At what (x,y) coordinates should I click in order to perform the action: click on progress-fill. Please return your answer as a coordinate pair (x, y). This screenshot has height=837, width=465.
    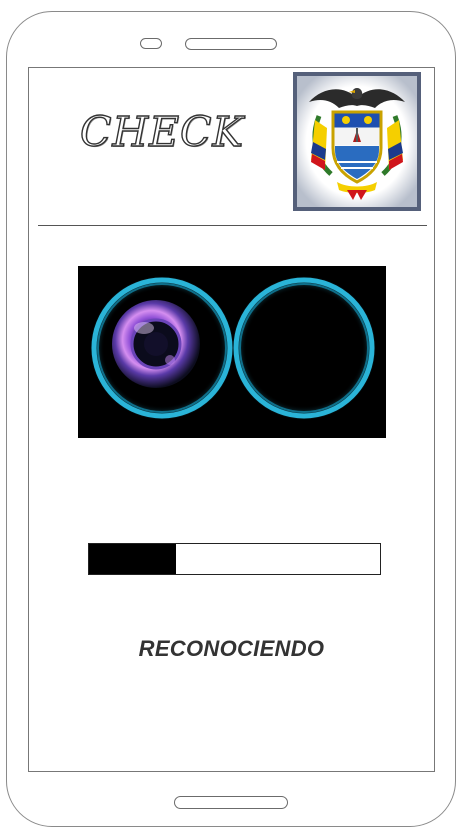
    Looking at the image, I should click on (133, 559).